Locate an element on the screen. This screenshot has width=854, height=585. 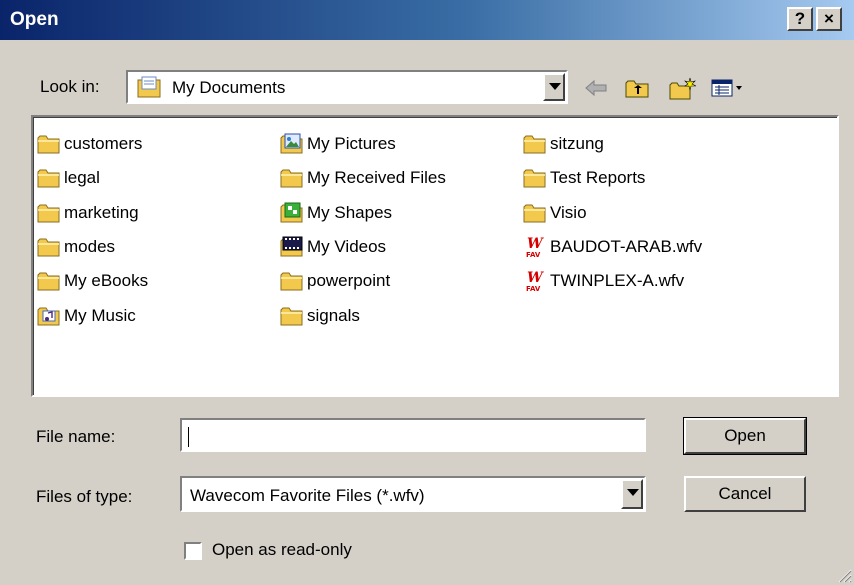
files-of-type-combobox: Wavecom Favorite Files (*.wfv) is located at coordinates (413, 494).